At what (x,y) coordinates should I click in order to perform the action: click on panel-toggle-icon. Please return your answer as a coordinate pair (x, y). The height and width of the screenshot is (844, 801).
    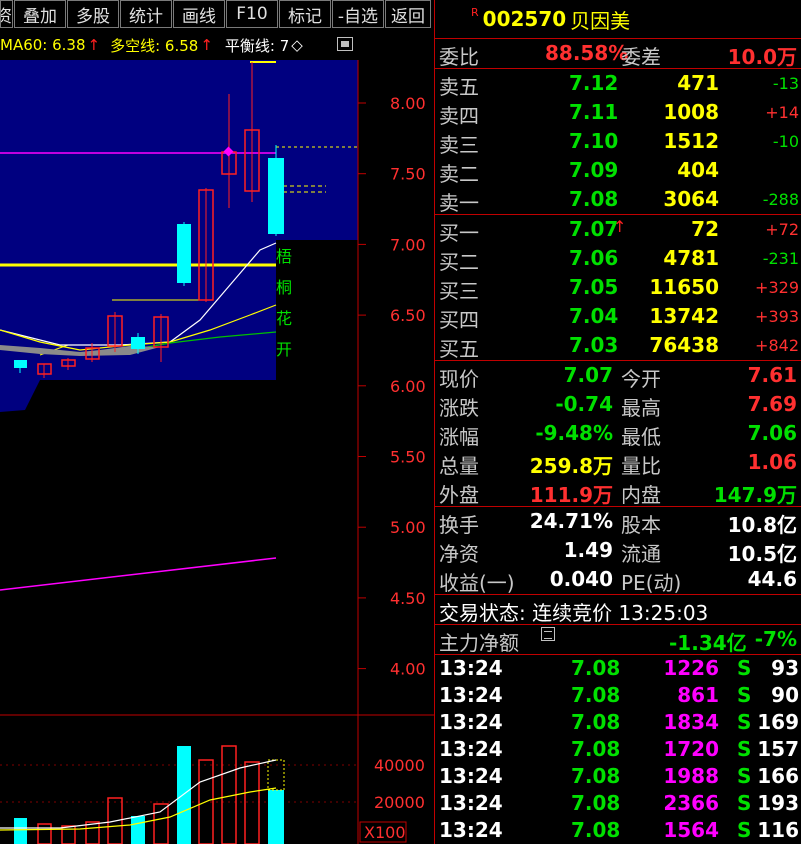
    Looking at the image, I should click on (345, 44).